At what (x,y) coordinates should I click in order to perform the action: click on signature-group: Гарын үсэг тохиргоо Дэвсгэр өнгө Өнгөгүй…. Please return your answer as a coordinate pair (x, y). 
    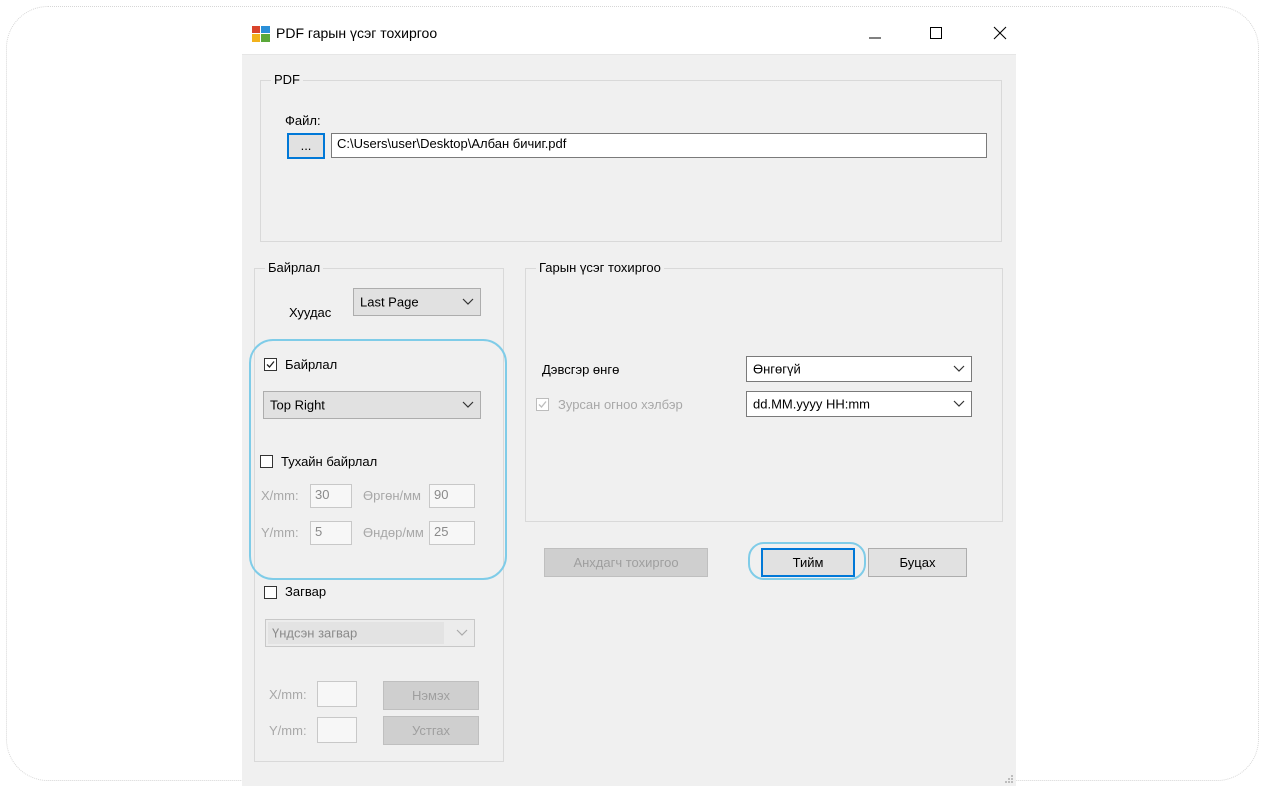
    Looking at the image, I should click on (764, 391).